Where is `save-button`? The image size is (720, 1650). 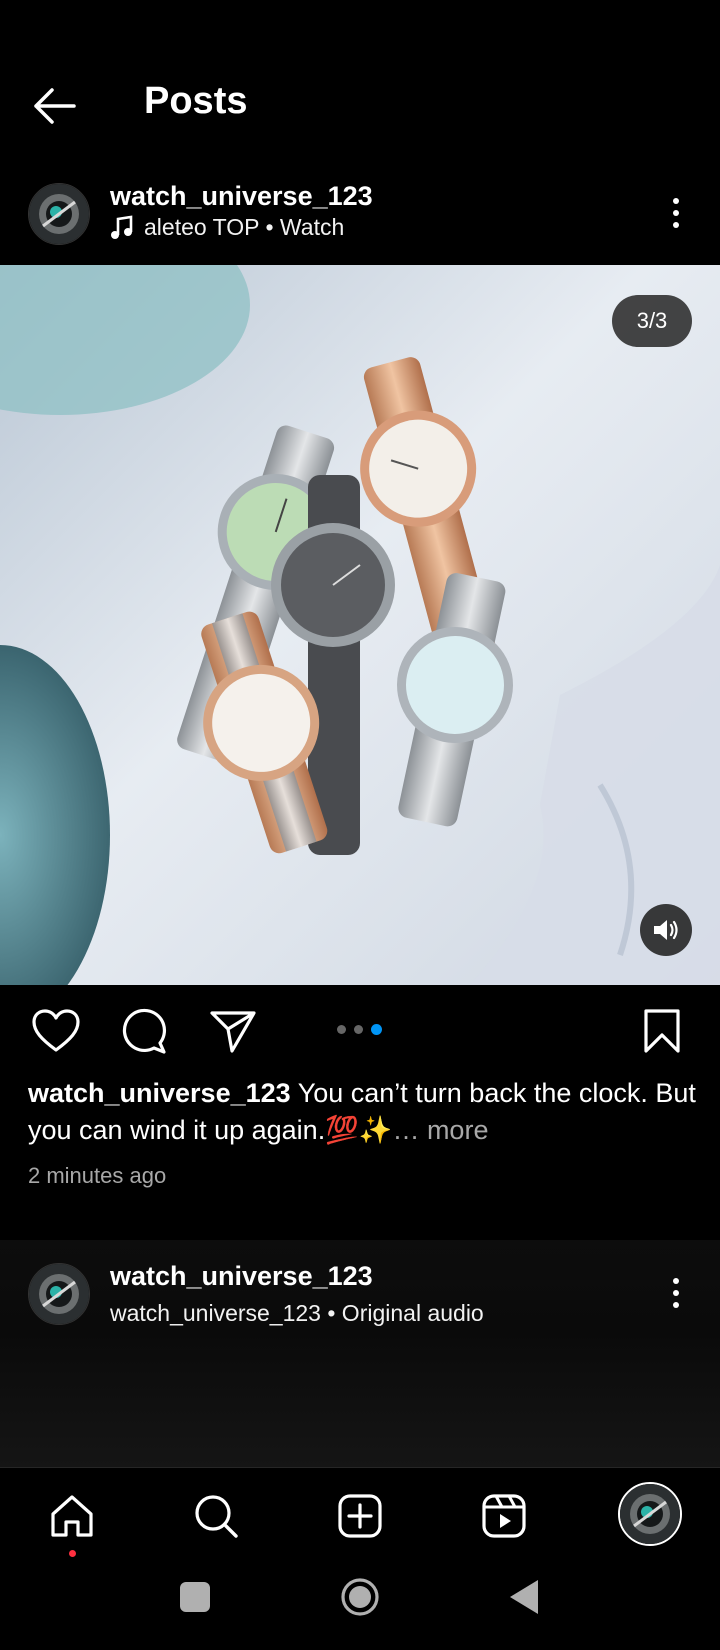 save-button is located at coordinates (662, 1031).